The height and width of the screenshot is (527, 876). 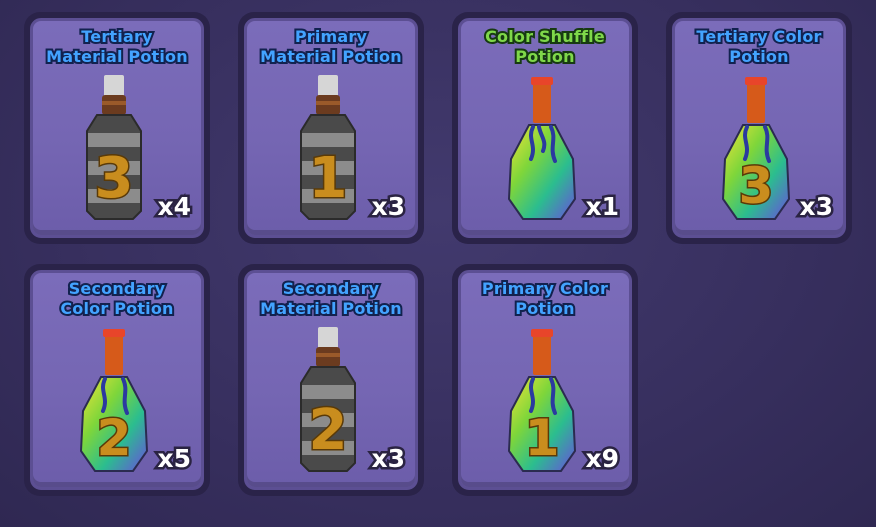 What do you see at coordinates (602, 207) in the screenshot?
I see `item-count: x1` at bounding box center [602, 207].